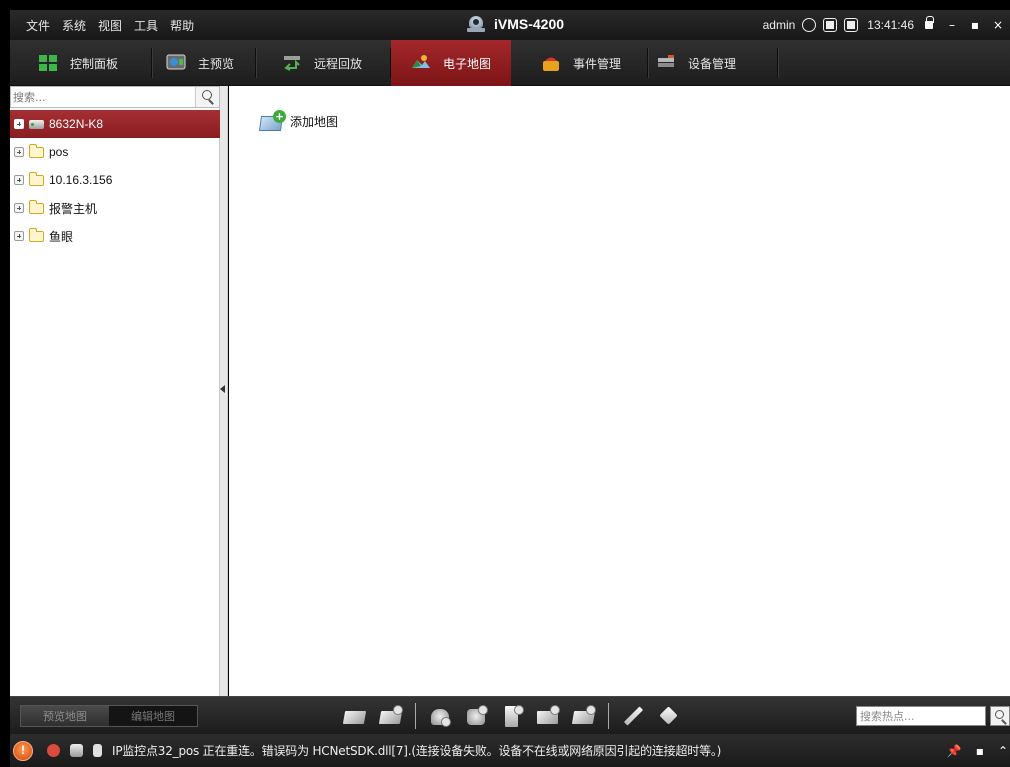 The height and width of the screenshot is (767, 1010). Describe the element at coordinates (97, 750) in the screenshot. I see `speaker-icon` at that location.